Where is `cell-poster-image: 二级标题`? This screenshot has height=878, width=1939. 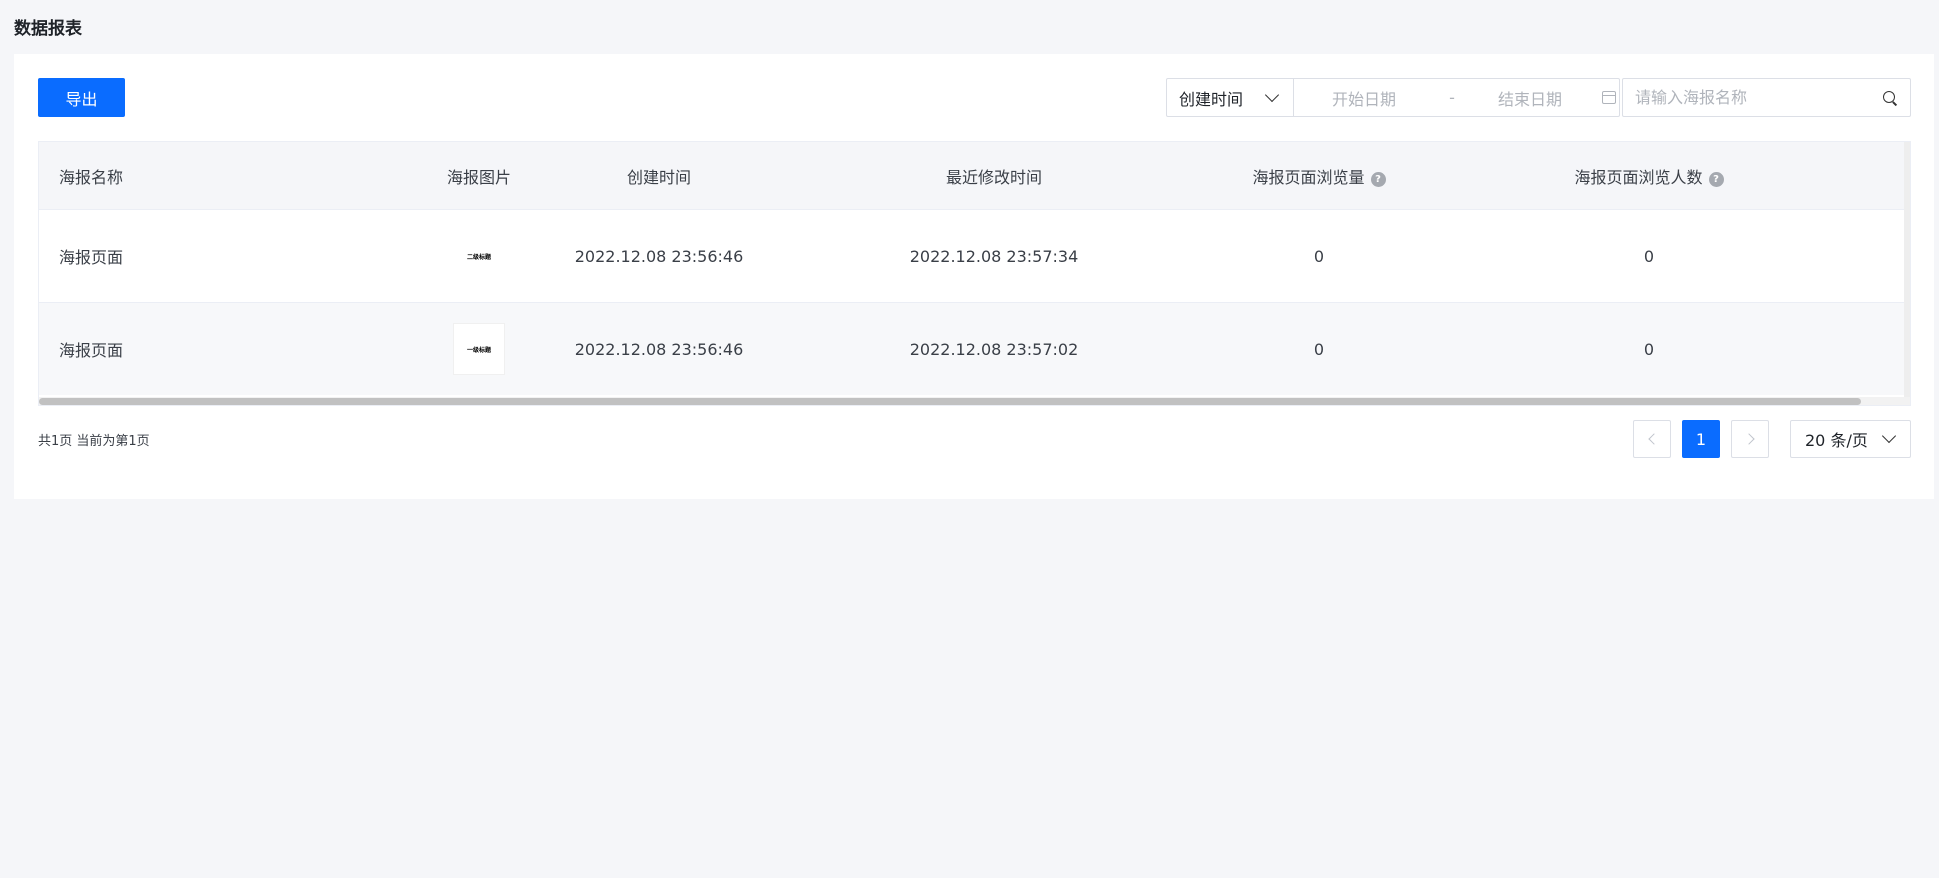
cell-poster-image: 二级标题 is located at coordinates (479, 256).